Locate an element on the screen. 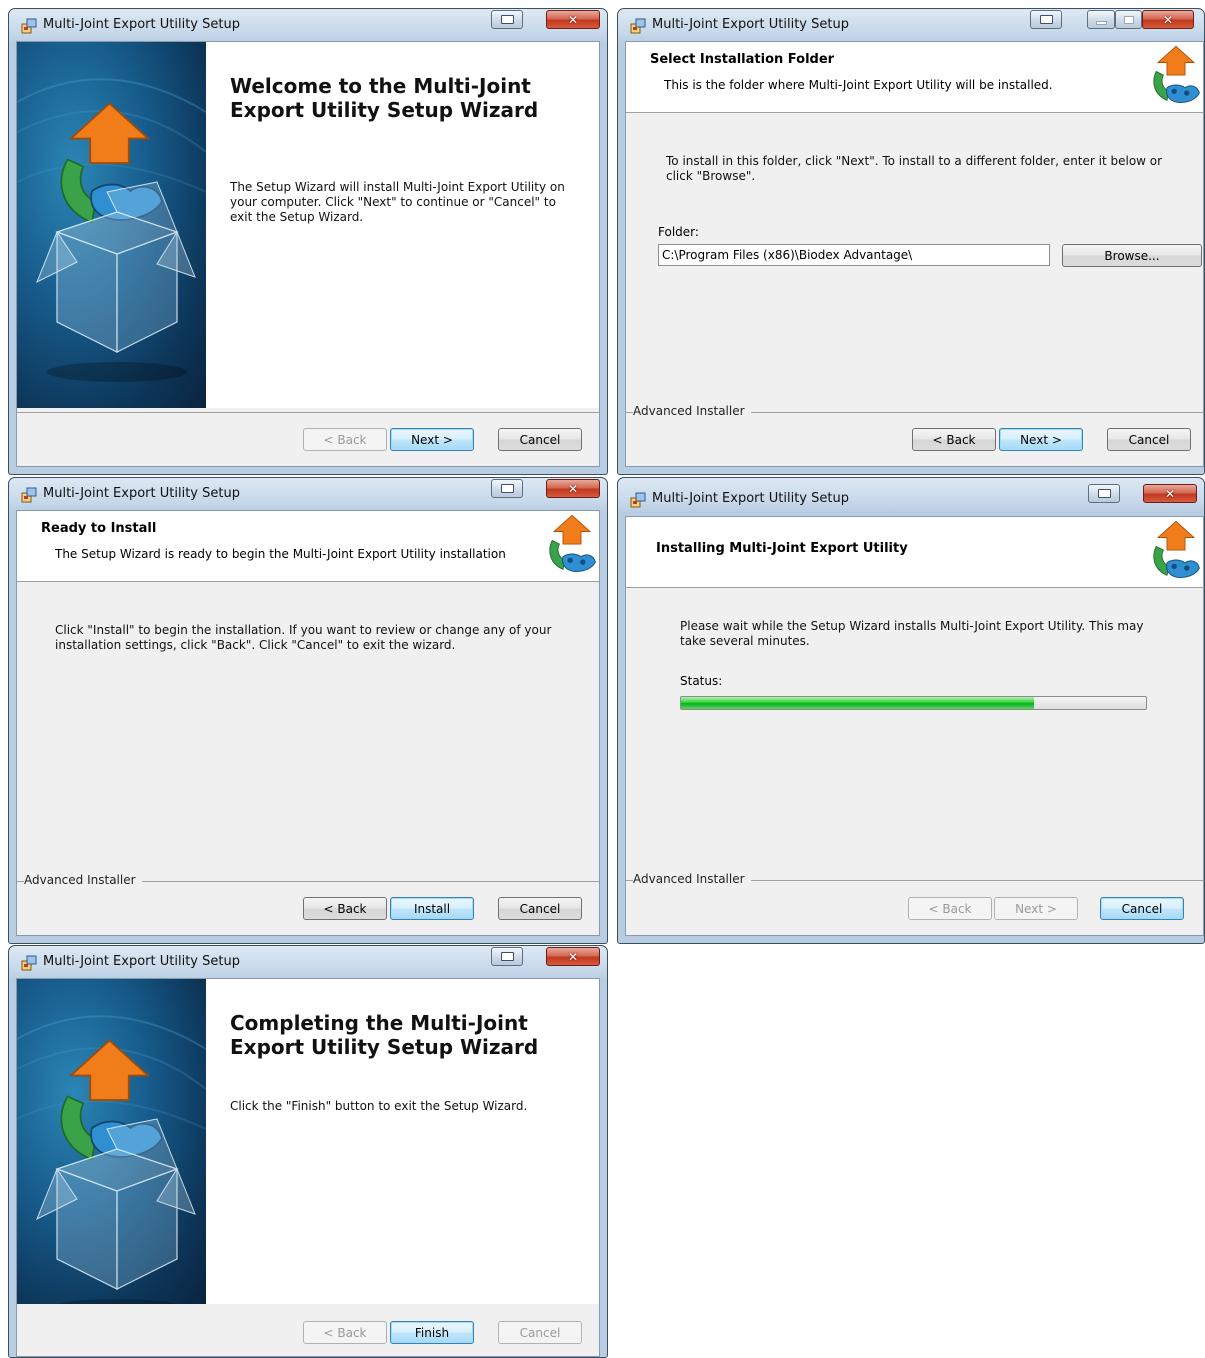 This screenshot has width=1205, height=1358. minimize-icon is located at coordinates (1101, 22).